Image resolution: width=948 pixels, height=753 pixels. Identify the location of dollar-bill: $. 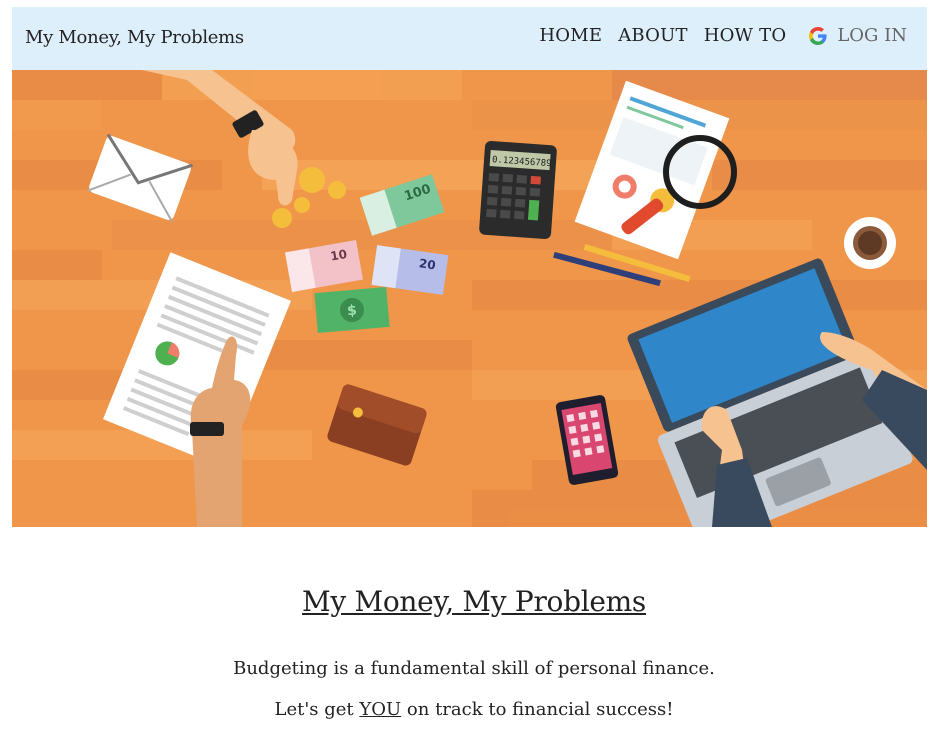
(352, 310).